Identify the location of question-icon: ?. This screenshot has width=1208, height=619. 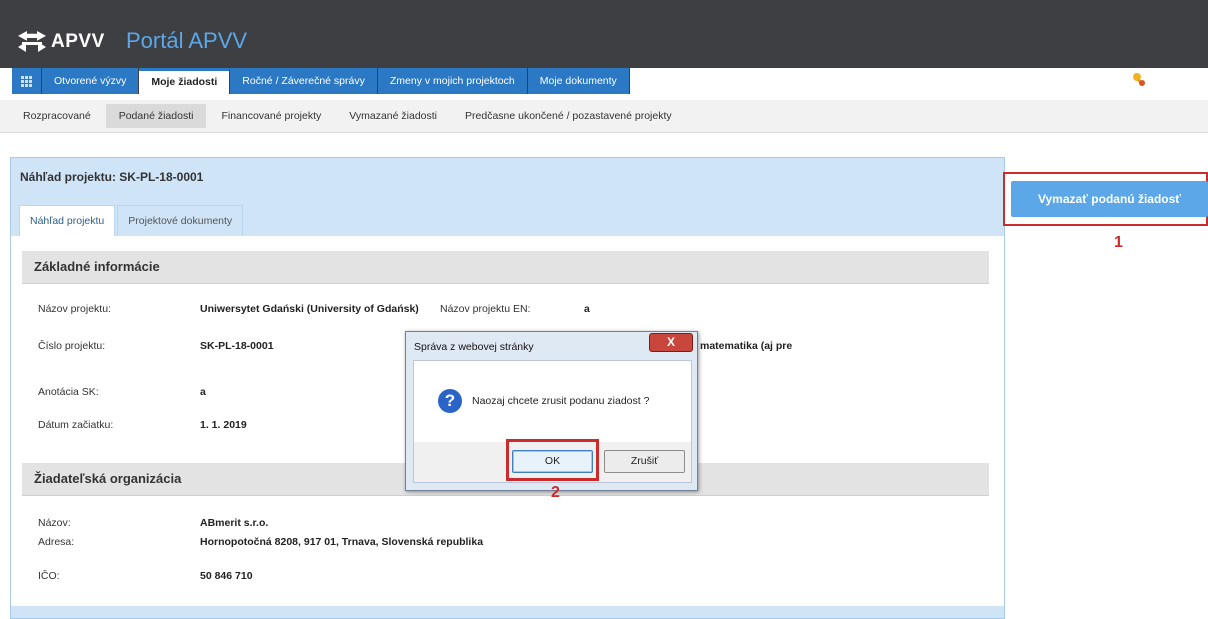
(450, 401).